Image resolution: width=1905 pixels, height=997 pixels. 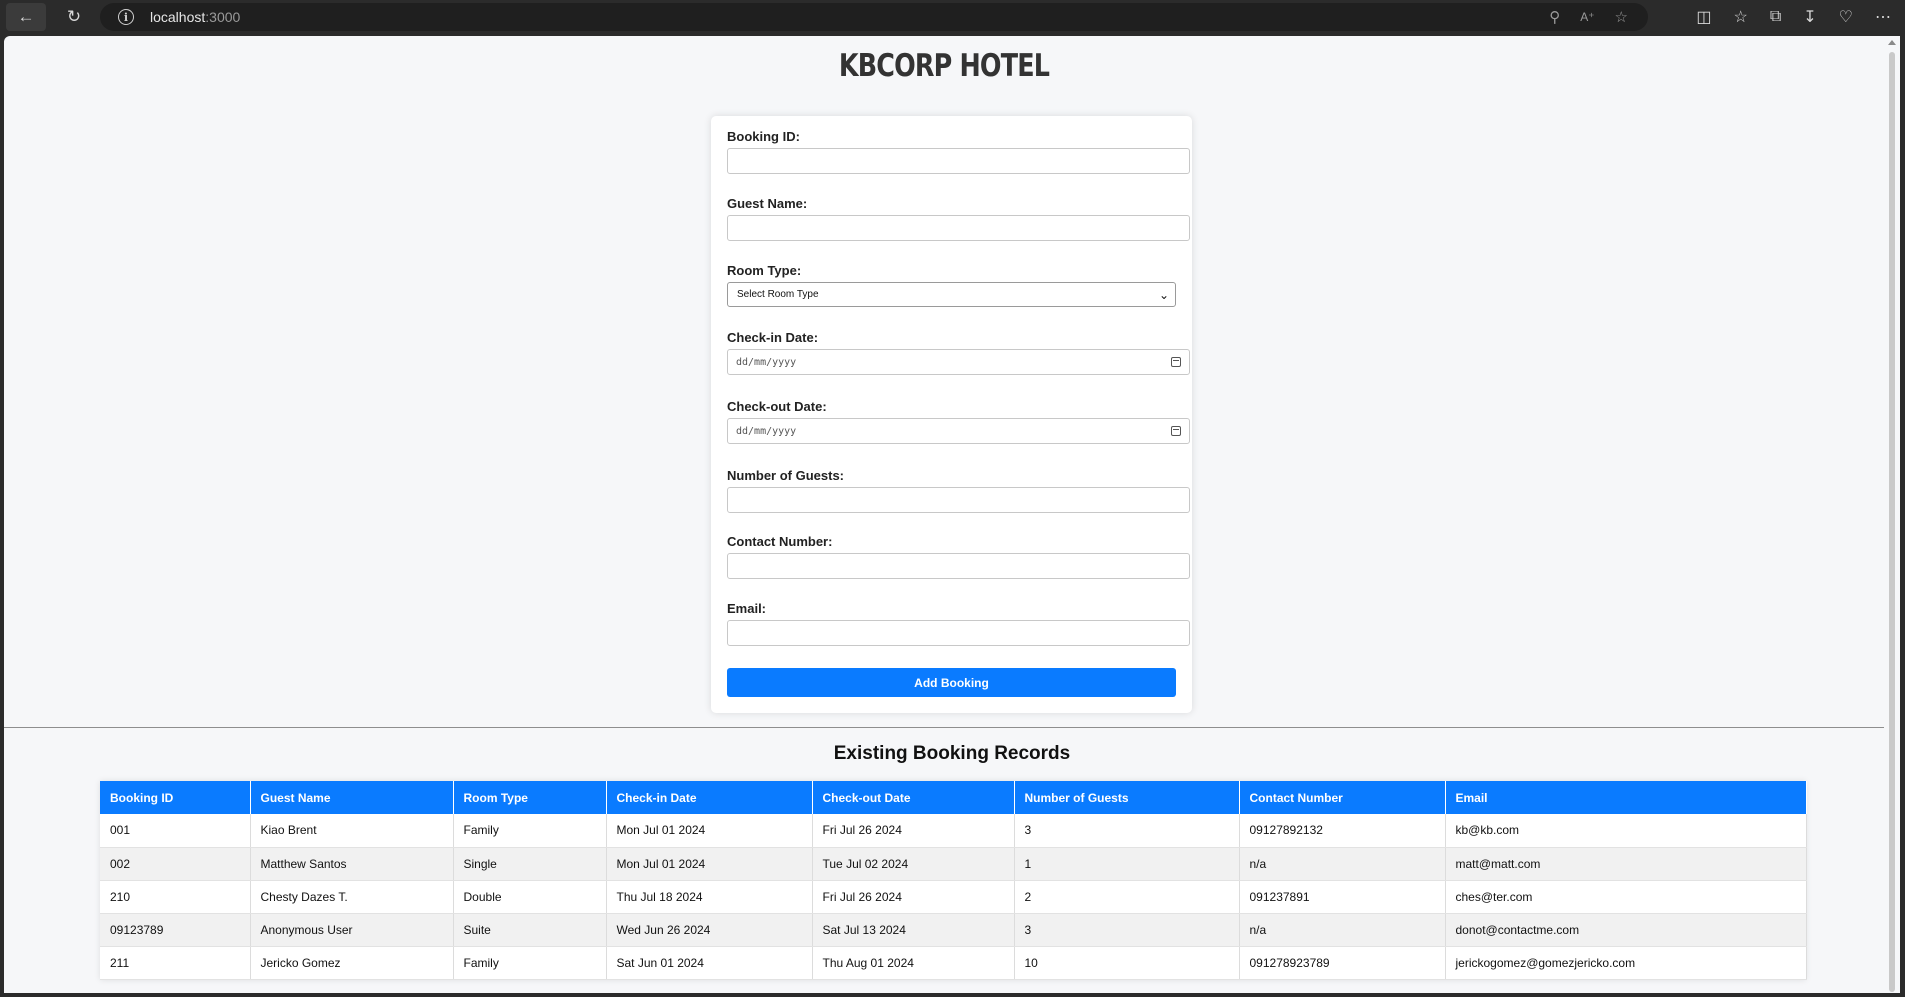 I want to click on browser-toolbar: ← ↻ i localhost:3000 ⚲ A⁺ ☆ ◫ ☆ ⧉ ↧ ♡ ⋯, so click(x=952, y=17).